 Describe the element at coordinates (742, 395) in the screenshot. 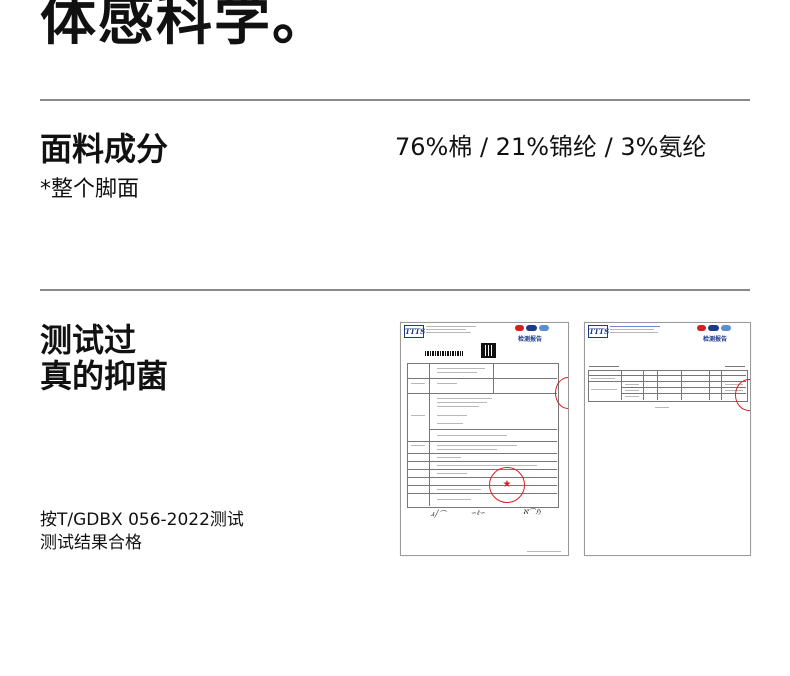

I see `edge-stamp` at that location.